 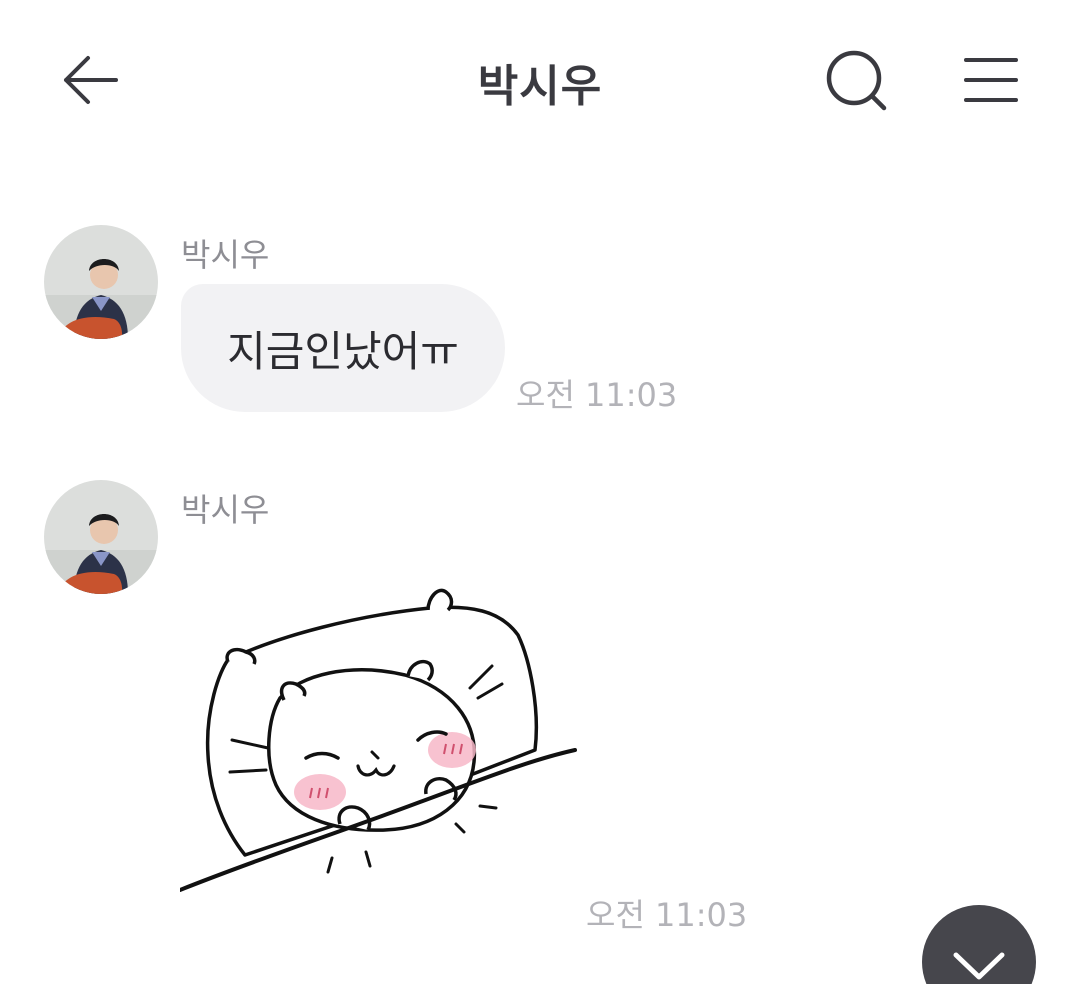 I want to click on search-icon, so click(x=856, y=80).